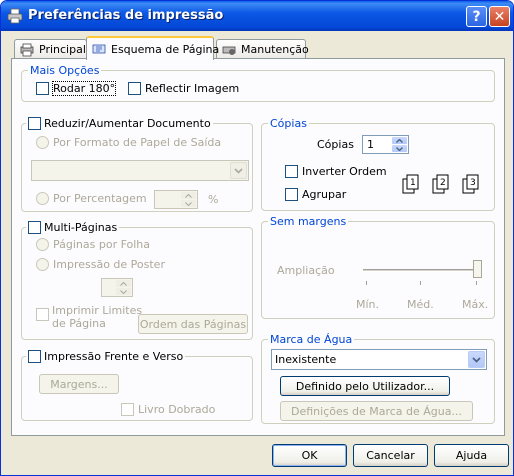  Describe the element at coordinates (100, 198) in the screenshot. I see `por-percentagem-label: Por Percentagem` at that location.